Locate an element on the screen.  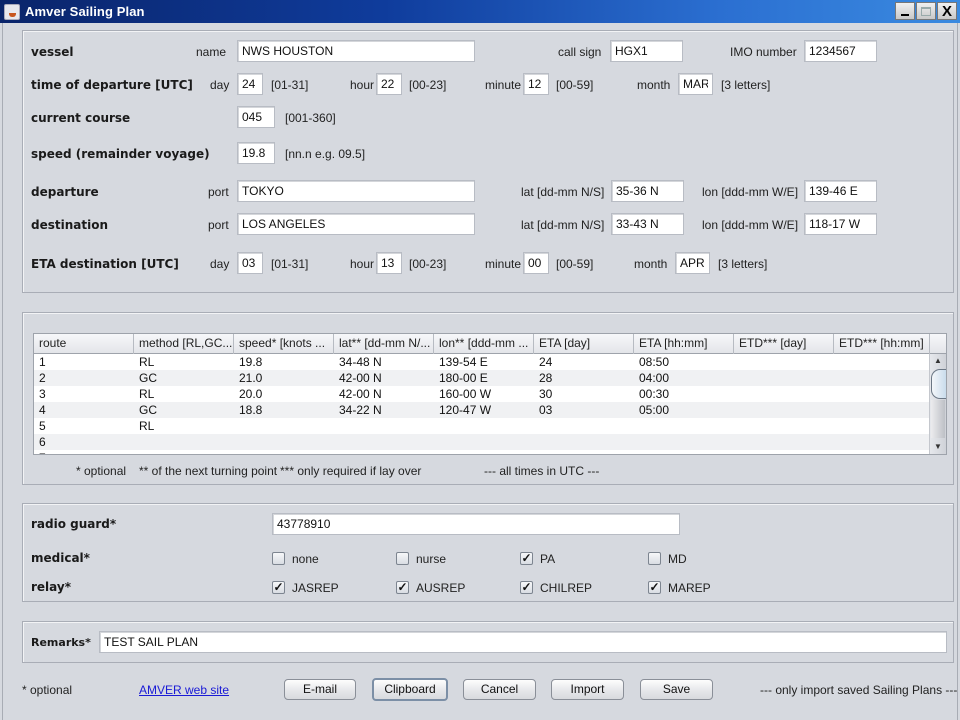
table-row: 5 RL is located at coordinates (482, 426).